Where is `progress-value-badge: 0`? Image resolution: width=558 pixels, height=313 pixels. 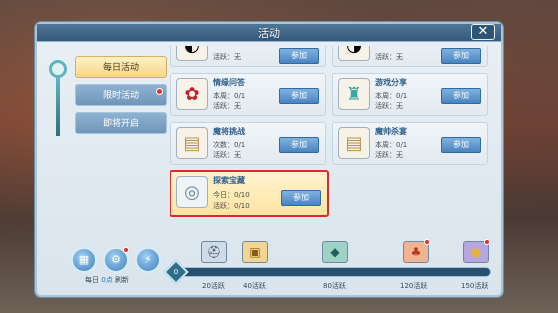
progress-value-badge: 0 is located at coordinates (176, 272).